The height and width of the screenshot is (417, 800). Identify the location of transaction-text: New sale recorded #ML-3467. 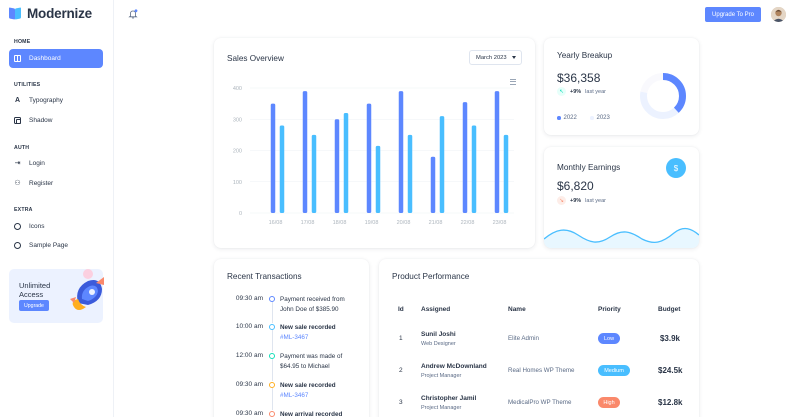
(320, 332).